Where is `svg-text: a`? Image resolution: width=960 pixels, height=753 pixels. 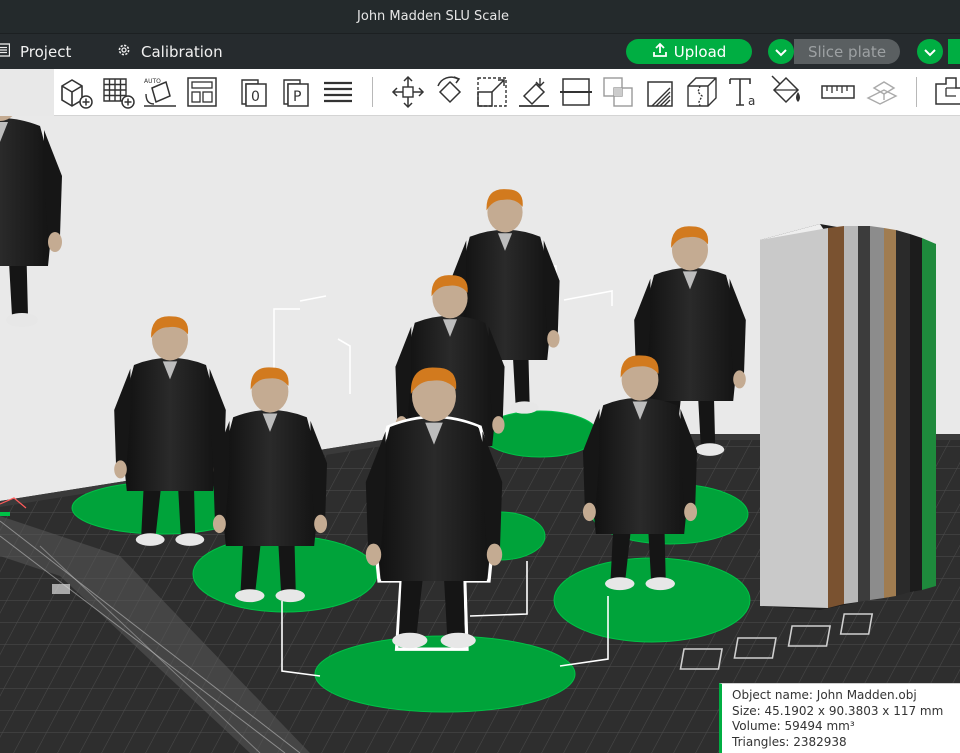 svg-text: a is located at coordinates (751, 101).